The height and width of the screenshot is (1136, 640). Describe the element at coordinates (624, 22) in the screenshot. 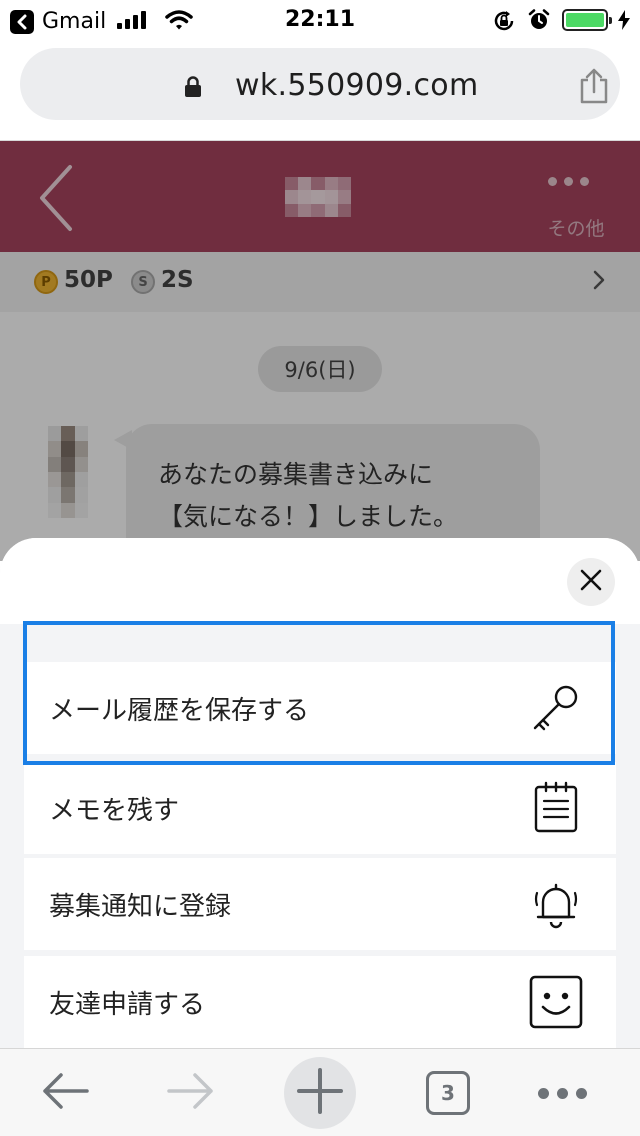

I see `charging-bolt-icon` at that location.